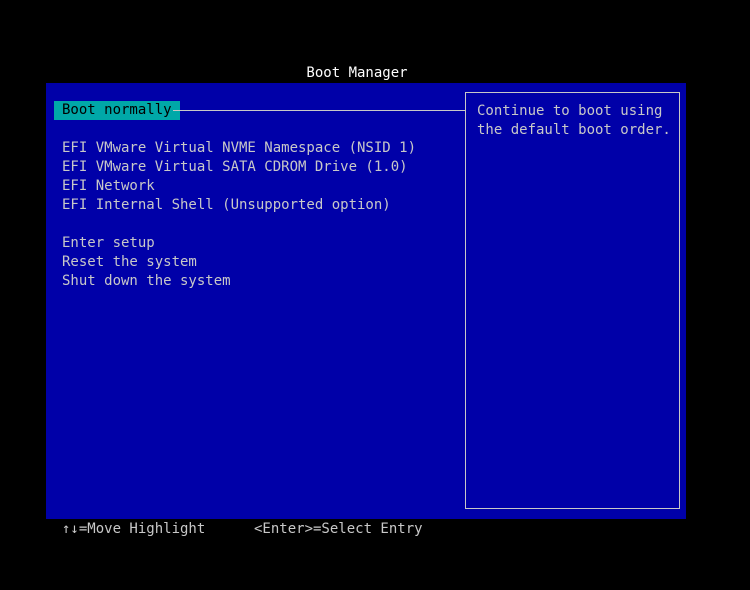 The height and width of the screenshot is (590, 750). Describe the element at coordinates (146, 281) in the screenshot. I see `menu-item-shut-down-system: Shut down the system` at that location.